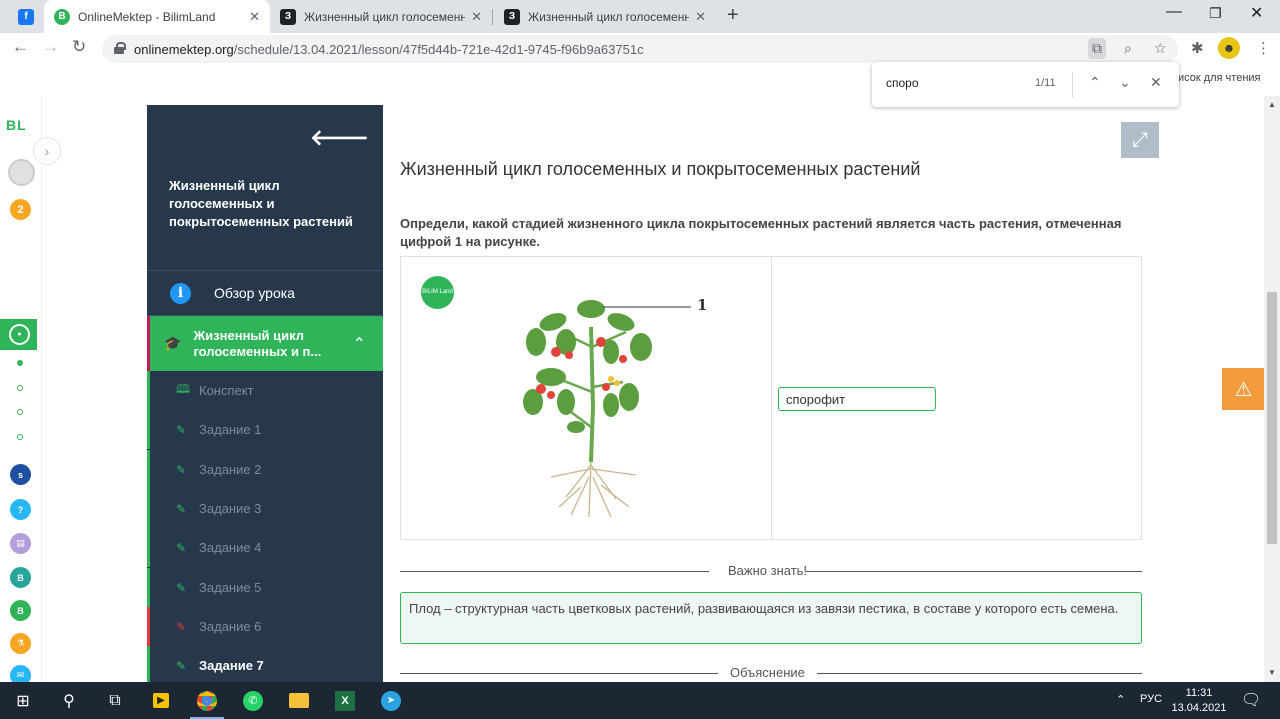  Describe the element at coordinates (1140, 140) in the screenshot. I see `fullscreen-icon: ⤢` at that location.